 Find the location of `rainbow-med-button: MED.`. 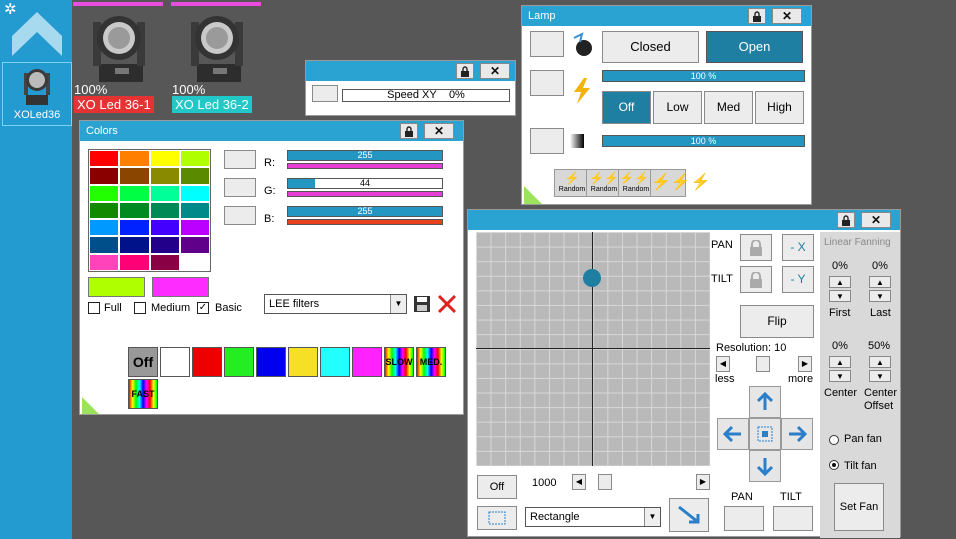

rainbow-med-button: MED. is located at coordinates (431, 362).